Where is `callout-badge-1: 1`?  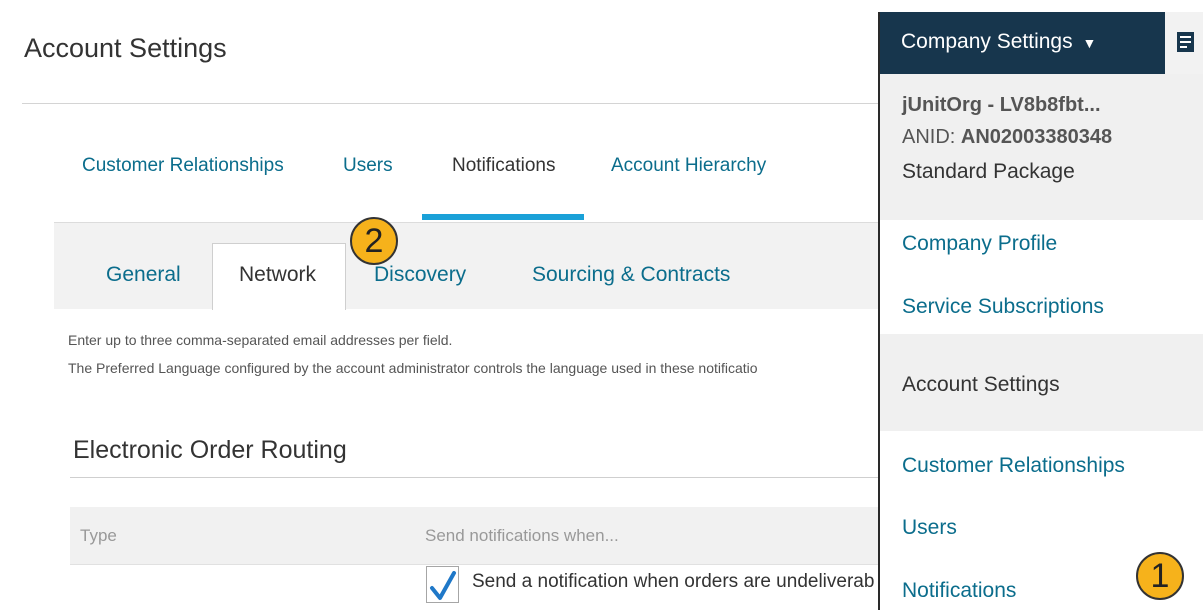 callout-badge-1: 1 is located at coordinates (1160, 576).